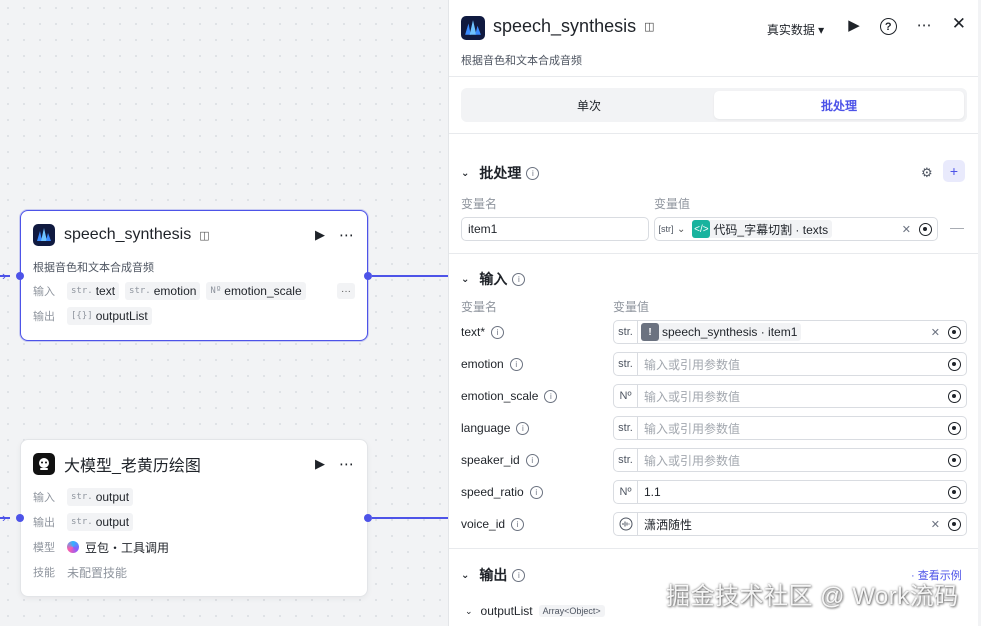 The width and height of the screenshot is (981, 626). What do you see at coordinates (762, 229) in the screenshot?
I see `reference-chip: </> 代码_字幕切割 · texts` at bounding box center [762, 229].